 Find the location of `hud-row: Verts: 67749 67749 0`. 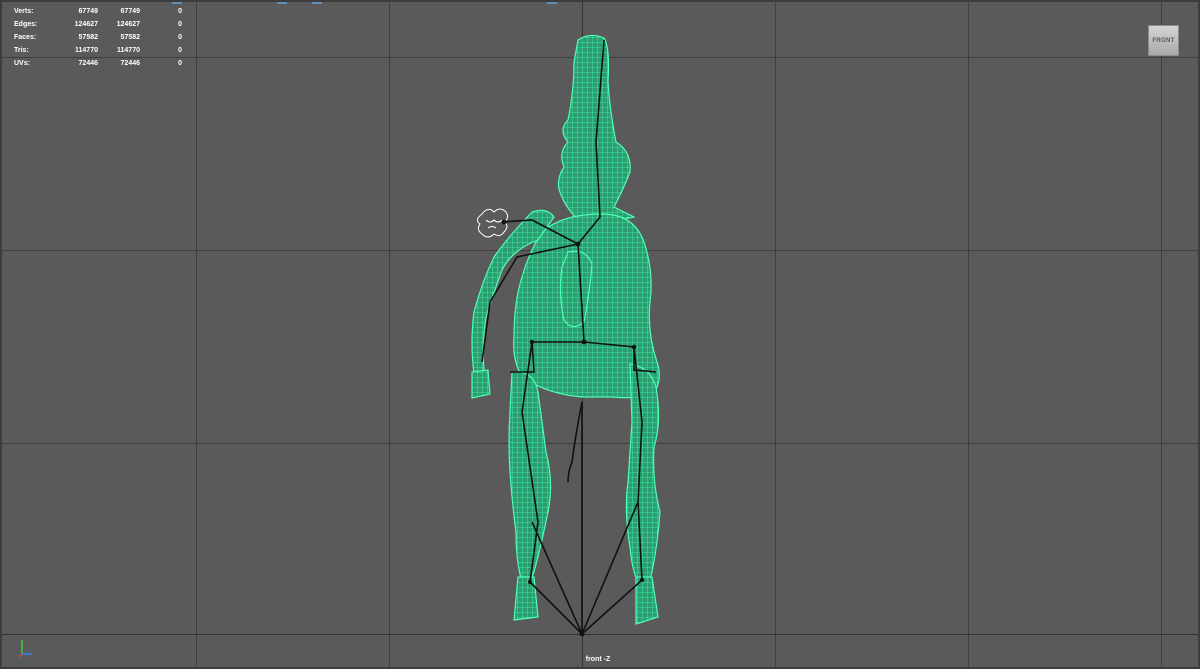

hud-row: Verts: 67749 67749 0 is located at coordinates (98, 11).